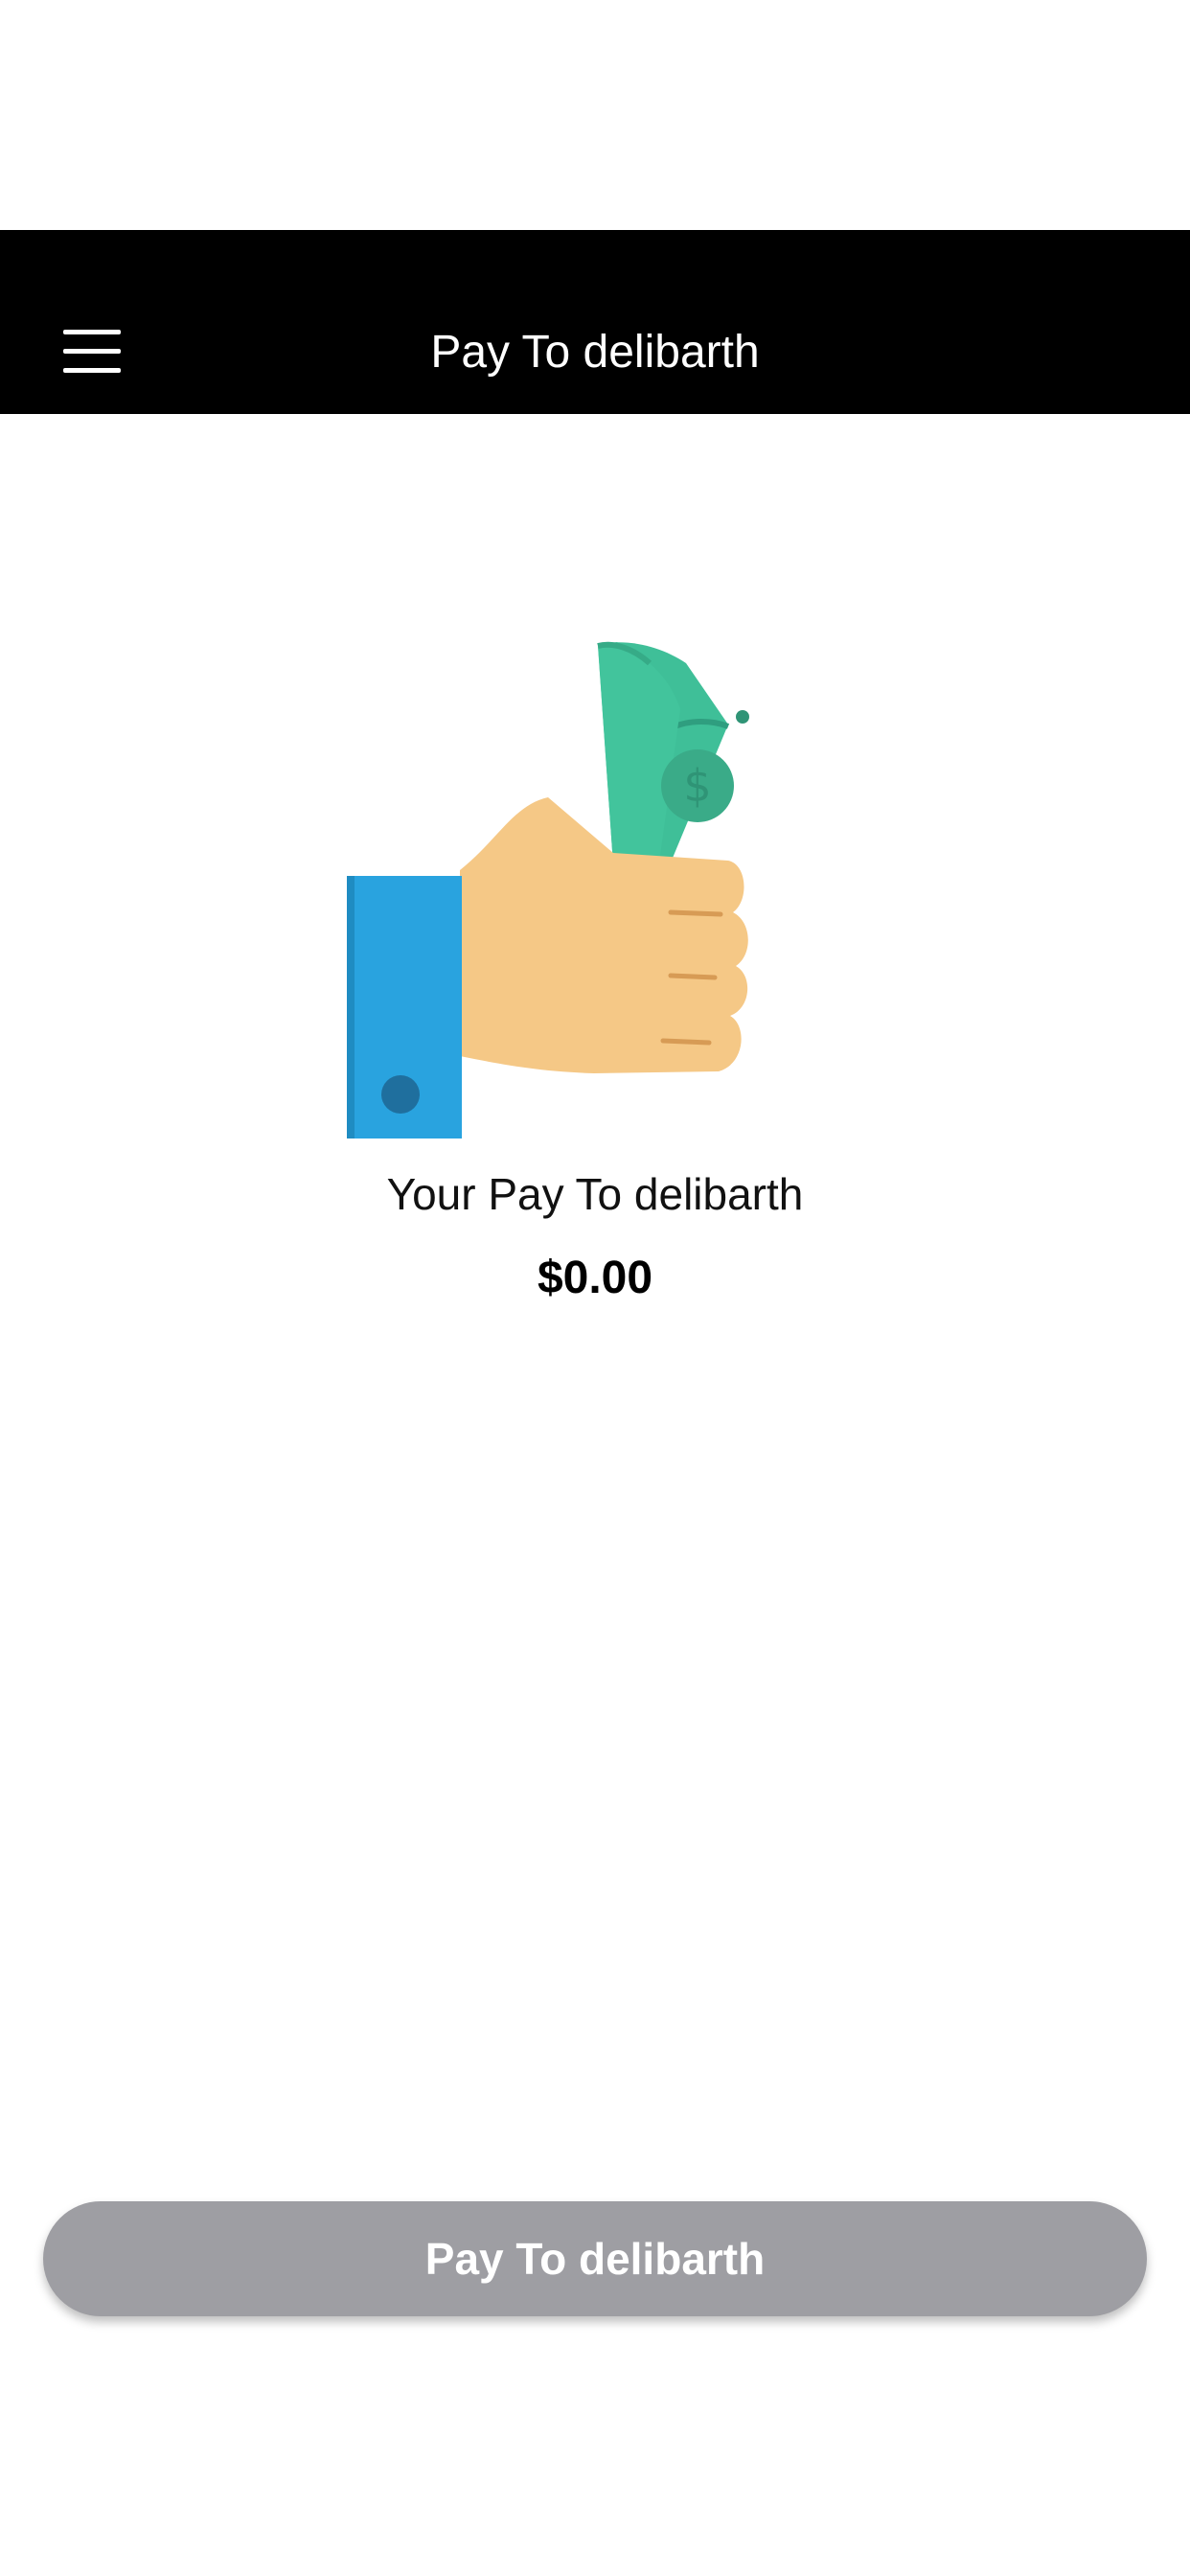  Describe the element at coordinates (595, 1278) in the screenshot. I see `pay-amount: $0.00` at that location.